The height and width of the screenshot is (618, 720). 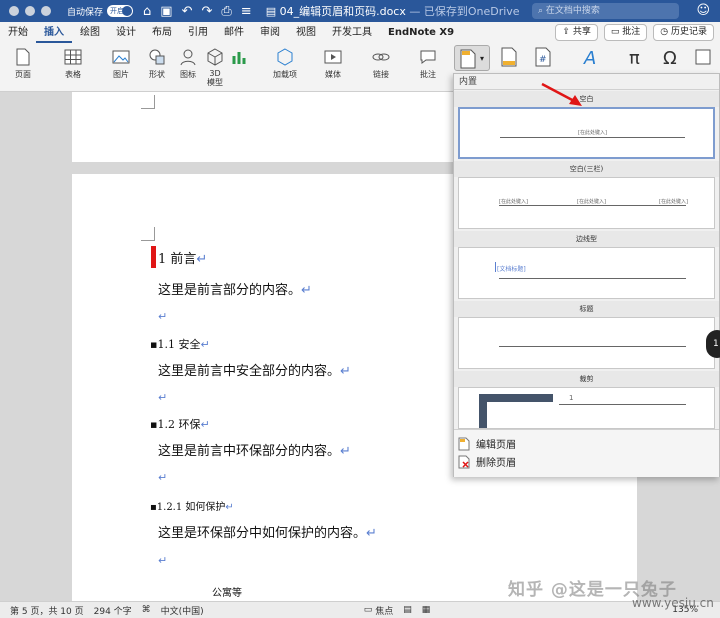 I want to click on body-paragraph: 这里是前言中环保部分的内容。↵, so click(x=254, y=449).